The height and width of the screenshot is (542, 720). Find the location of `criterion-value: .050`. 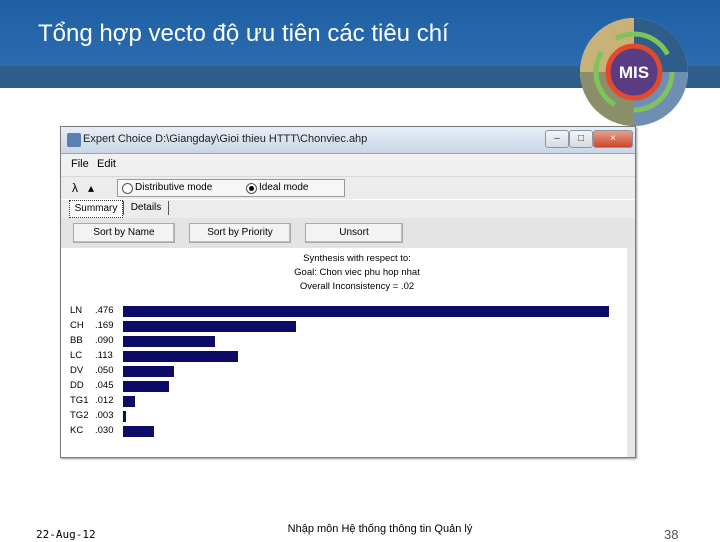

criterion-value: .050 is located at coordinates (104, 370).